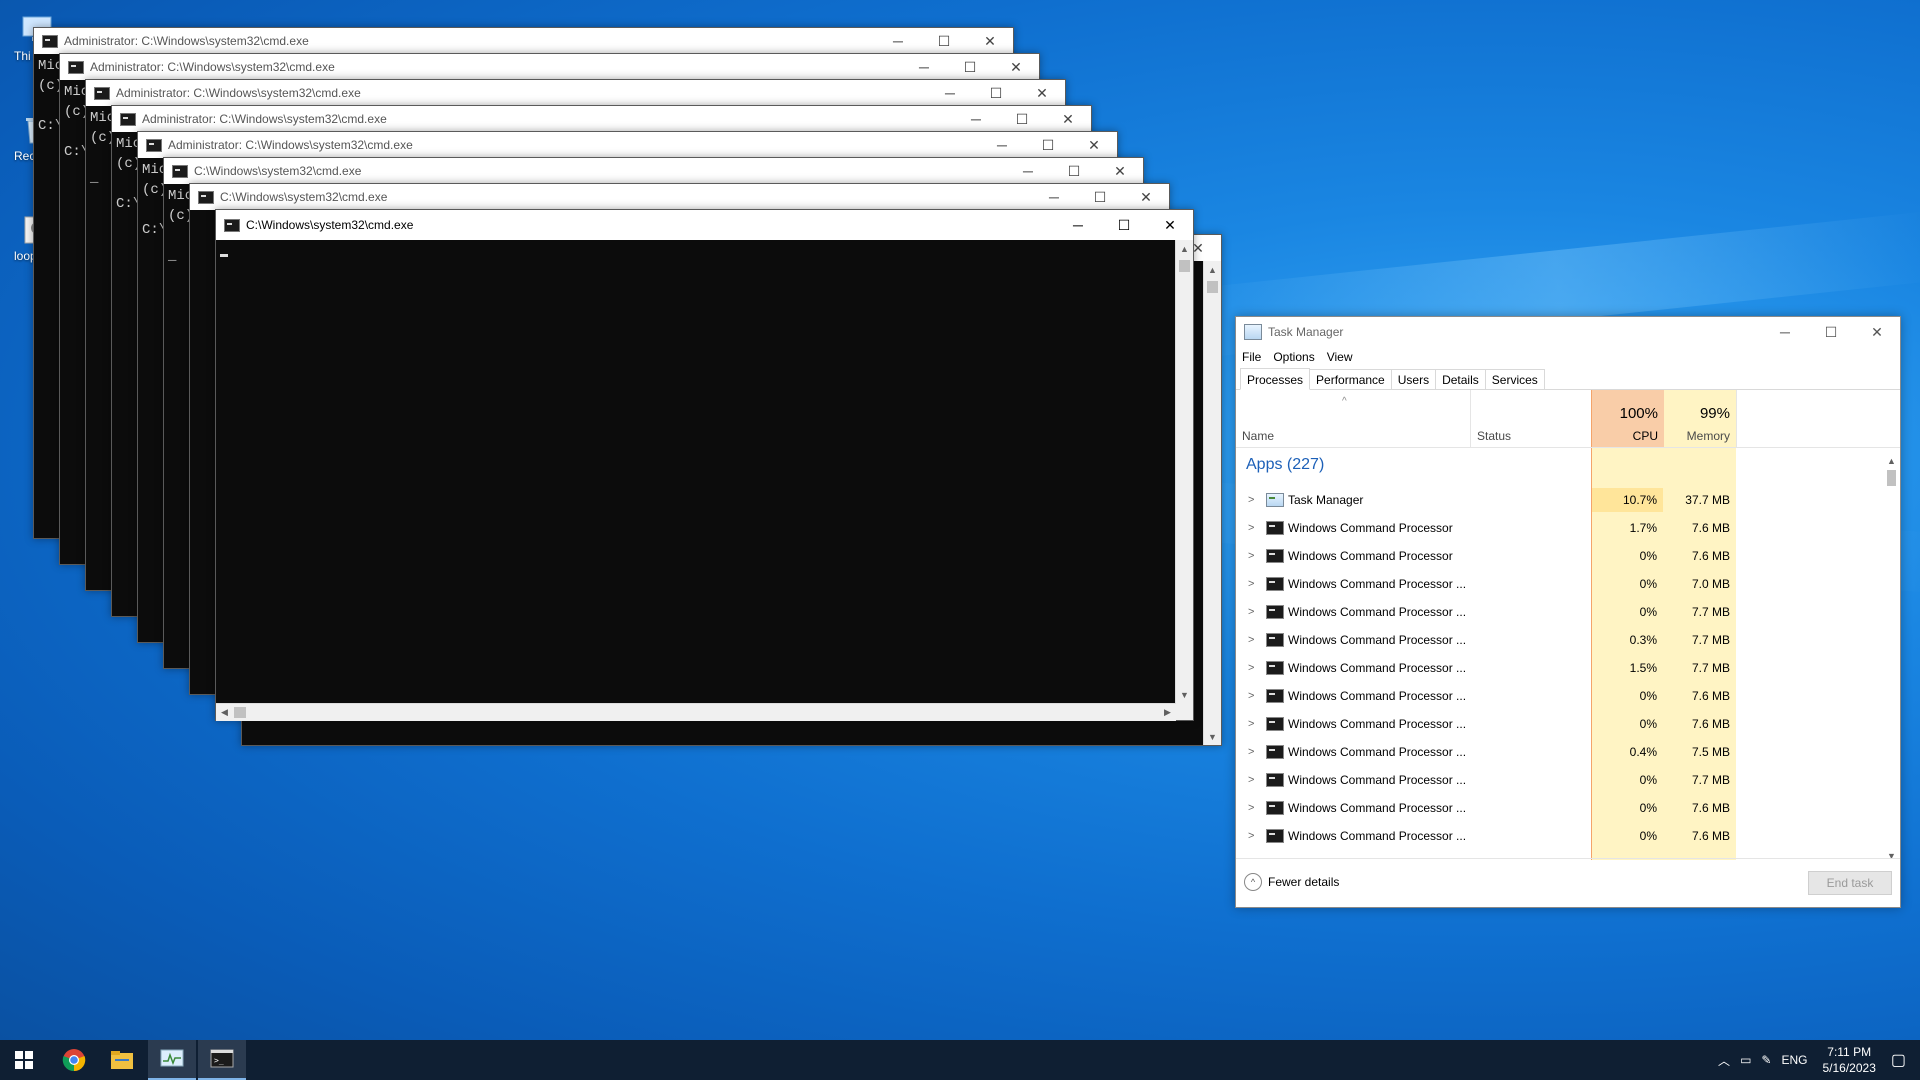  Describe the element at coordinates (1556, 752) in the screenshot. I see `process-row: > Windows Command Processor ... 0.4% 7.5 MB` at that location.